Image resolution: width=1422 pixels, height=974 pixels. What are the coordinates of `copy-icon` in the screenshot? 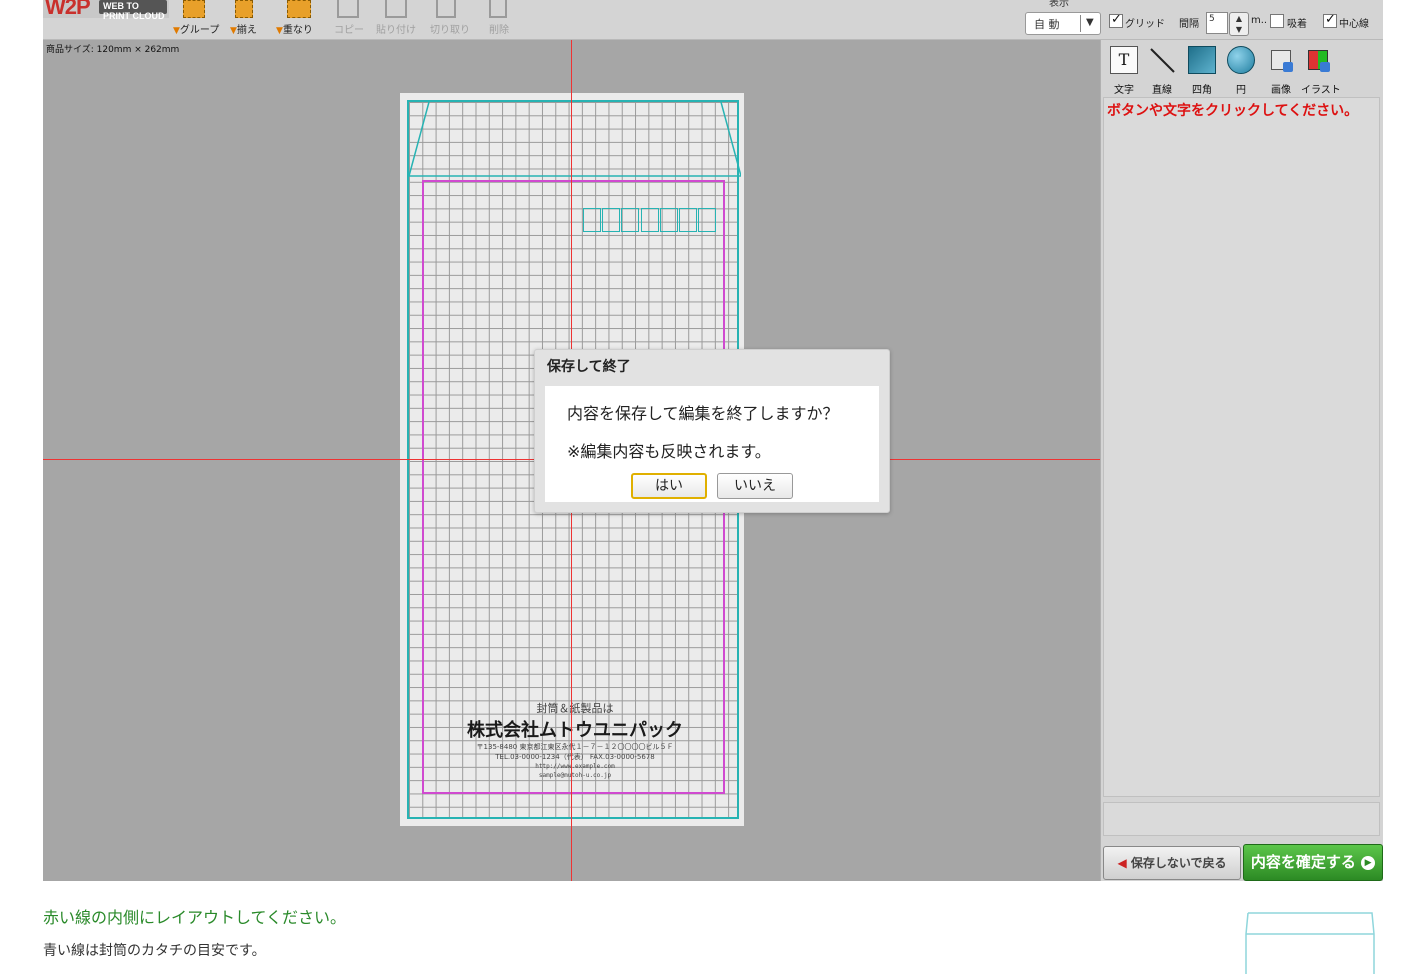 It's located at (348, 9).